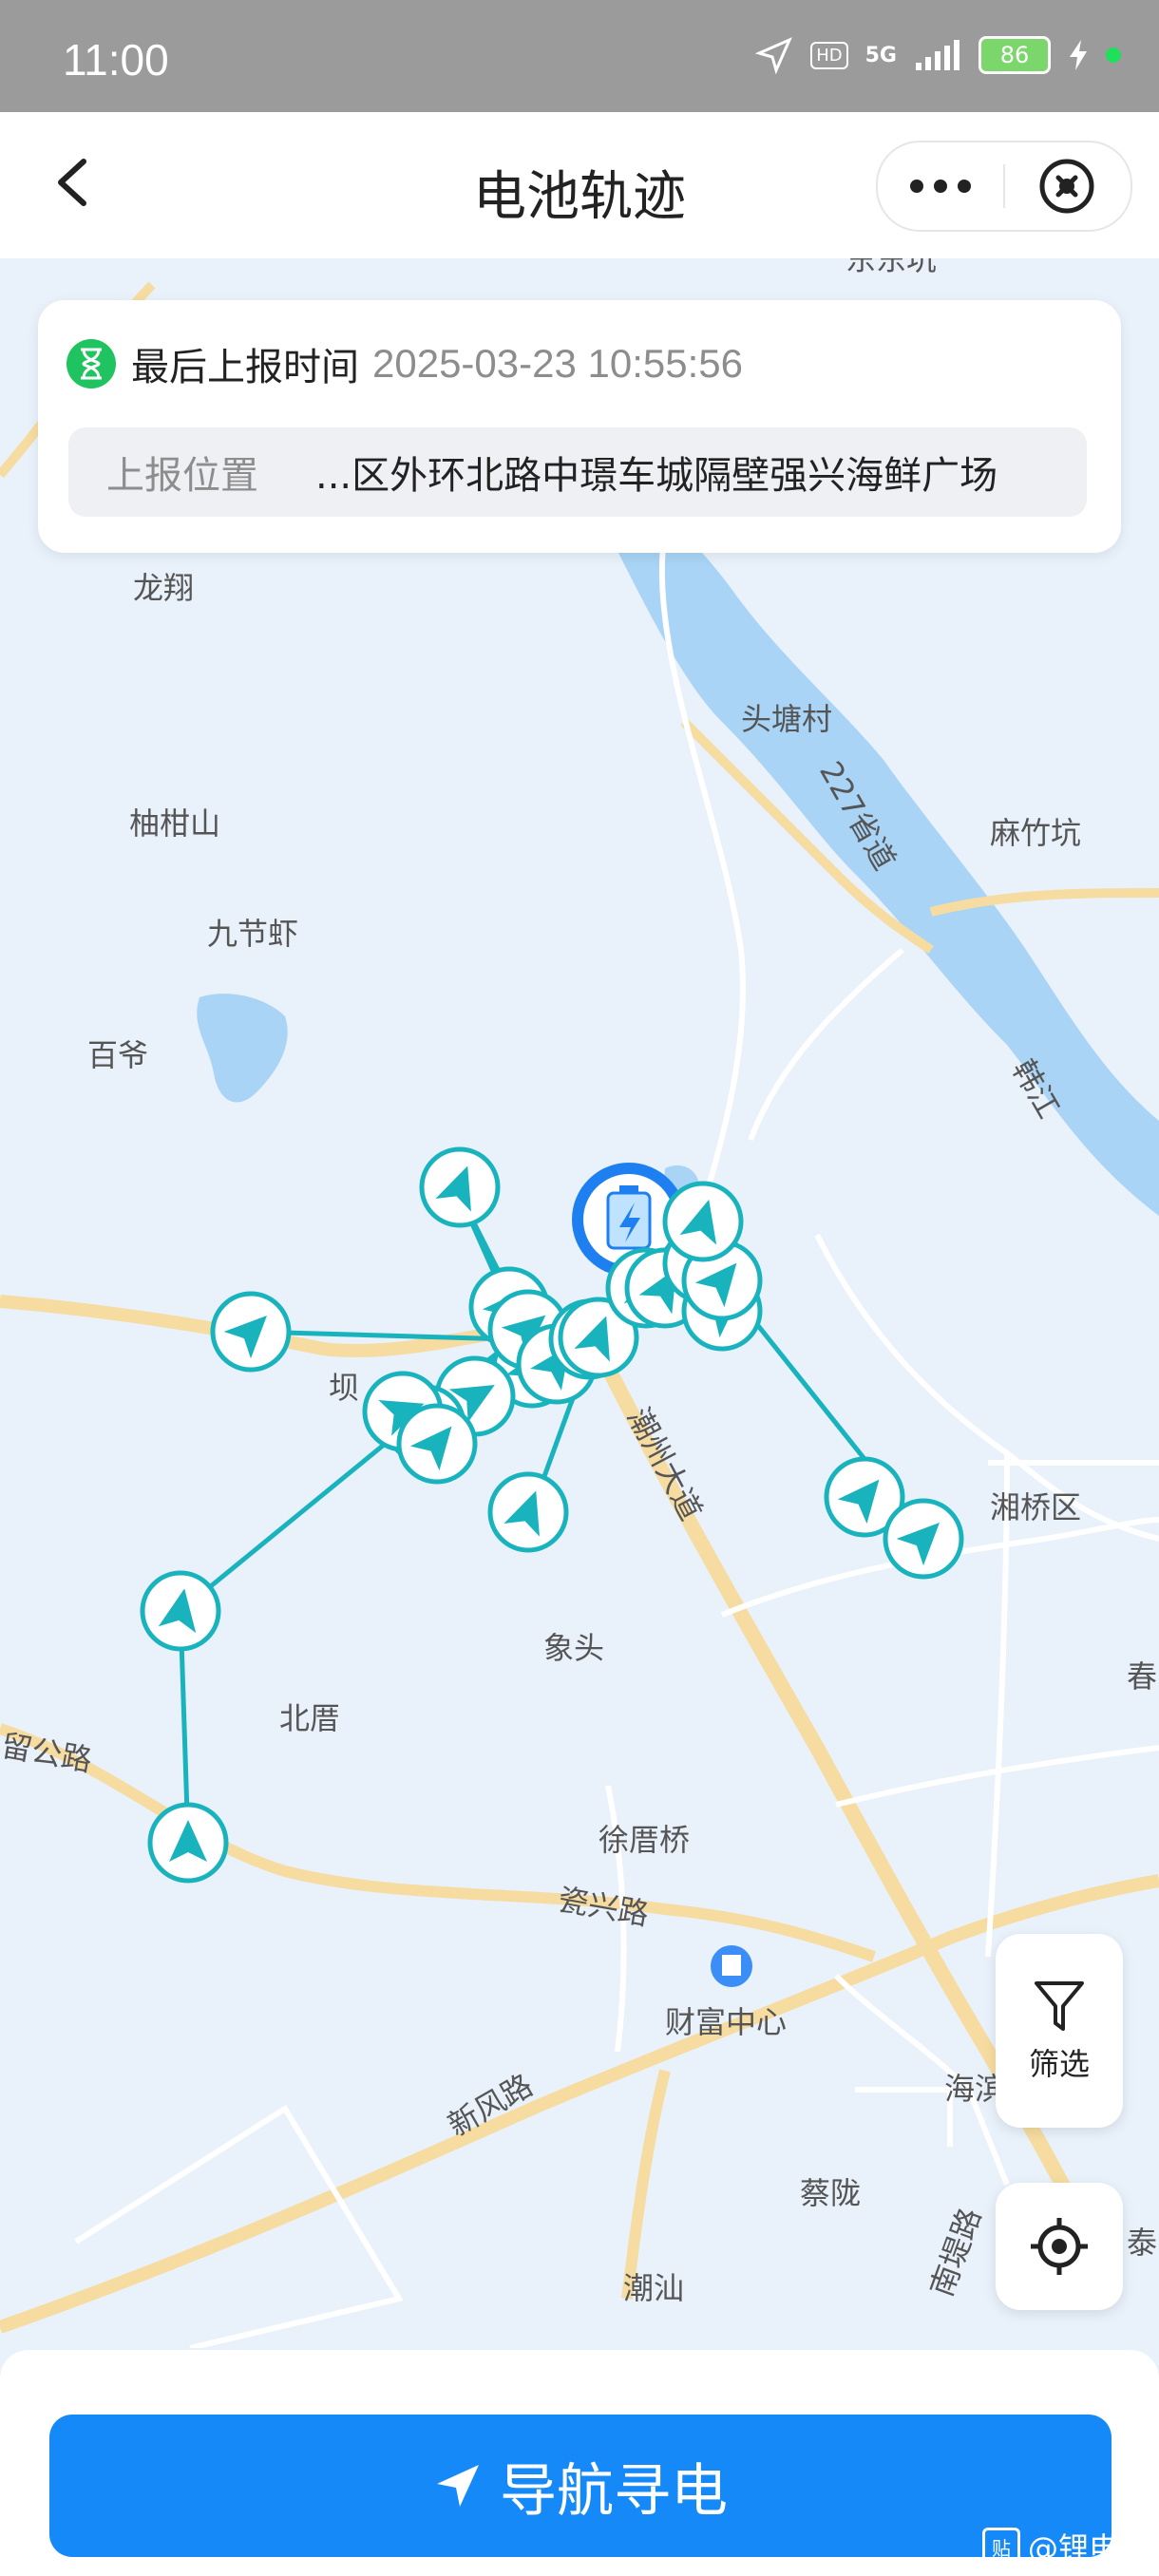 Image resolution: width=1159 pixels, height=2576 pixels. What do you see at coordinates (1000, 2547) in the screenshot?
I see `watermark-badge: 贴` at bounding box center [1000, 2547].